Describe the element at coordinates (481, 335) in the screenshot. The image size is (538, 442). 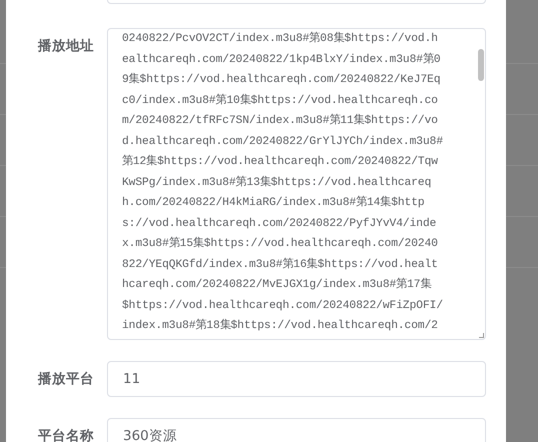
I see `resize-grip-icon` at that location.